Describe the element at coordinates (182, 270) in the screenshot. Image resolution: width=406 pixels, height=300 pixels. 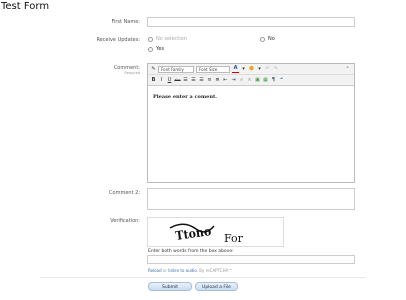
I see `captcha-audio-link: listen to audio` at that location.